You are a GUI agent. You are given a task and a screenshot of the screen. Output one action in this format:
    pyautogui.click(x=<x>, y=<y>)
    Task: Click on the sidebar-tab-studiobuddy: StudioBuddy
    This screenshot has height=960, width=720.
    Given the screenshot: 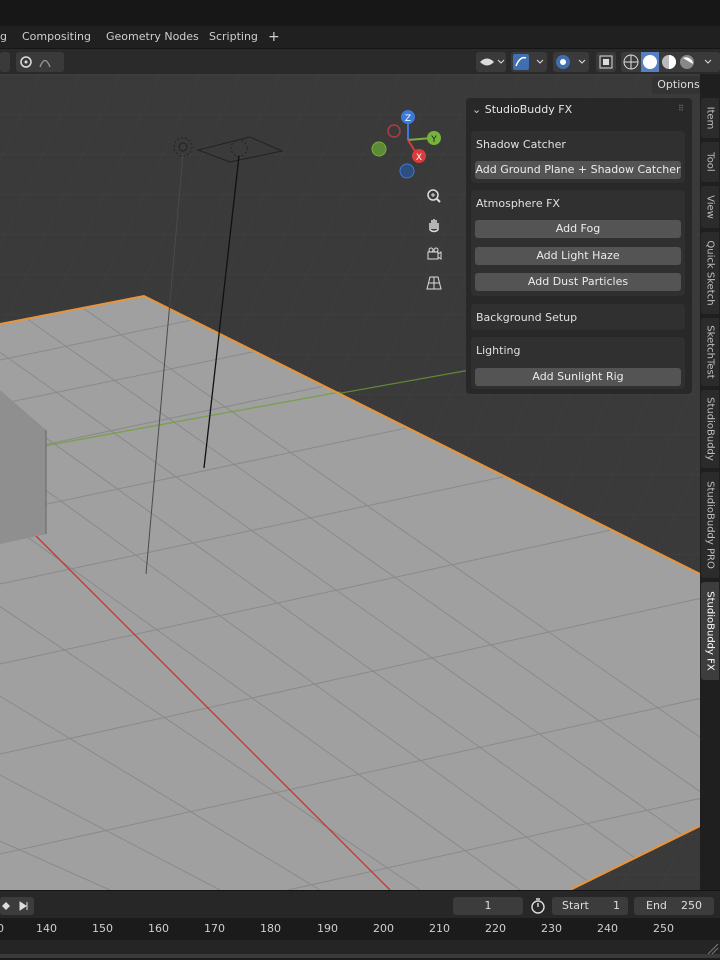 What is the action you would take?
    pyautogui.click(x=710, y=429)
    